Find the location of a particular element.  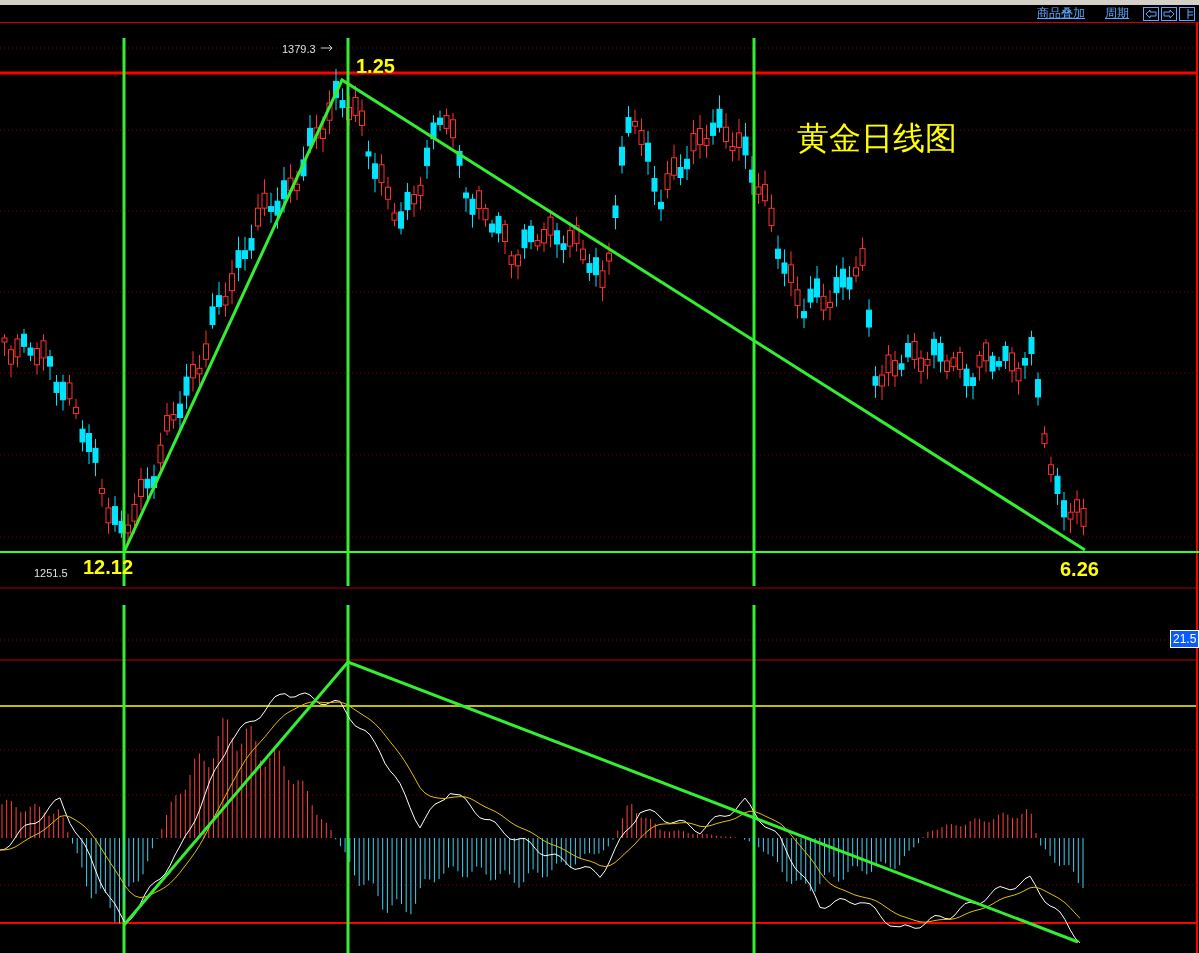

price-marker: 1379.3 is located at coordinates (299, 49).